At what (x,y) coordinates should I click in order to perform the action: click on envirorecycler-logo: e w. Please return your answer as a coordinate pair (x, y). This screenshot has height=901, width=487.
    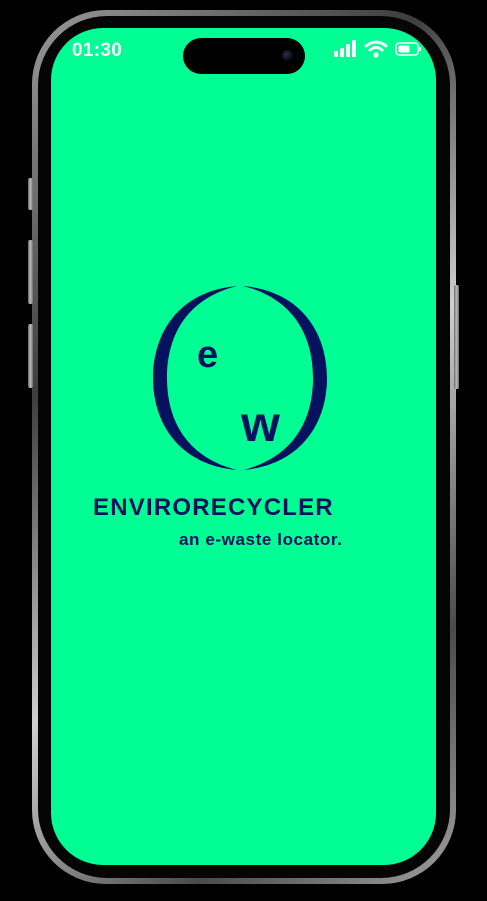
    Looking at the image, I should click on (240, 378).